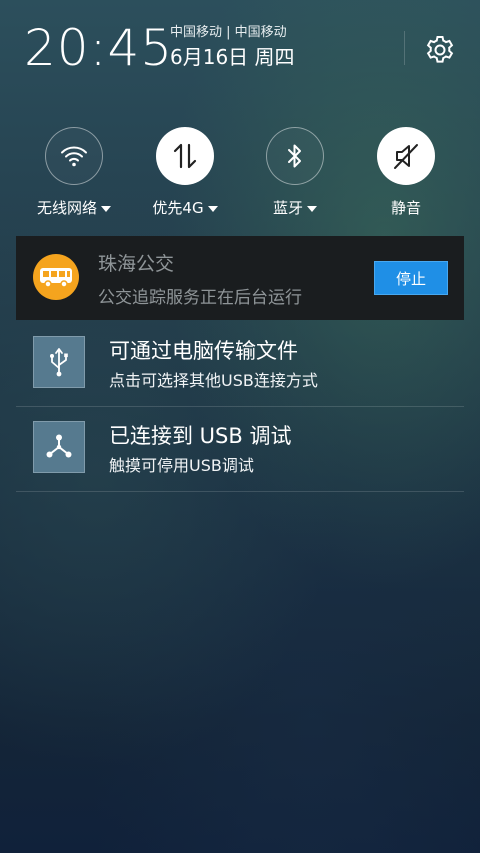 This screenshot has width=480, height=853. I want to click on gear-icon, so click(440, 49).